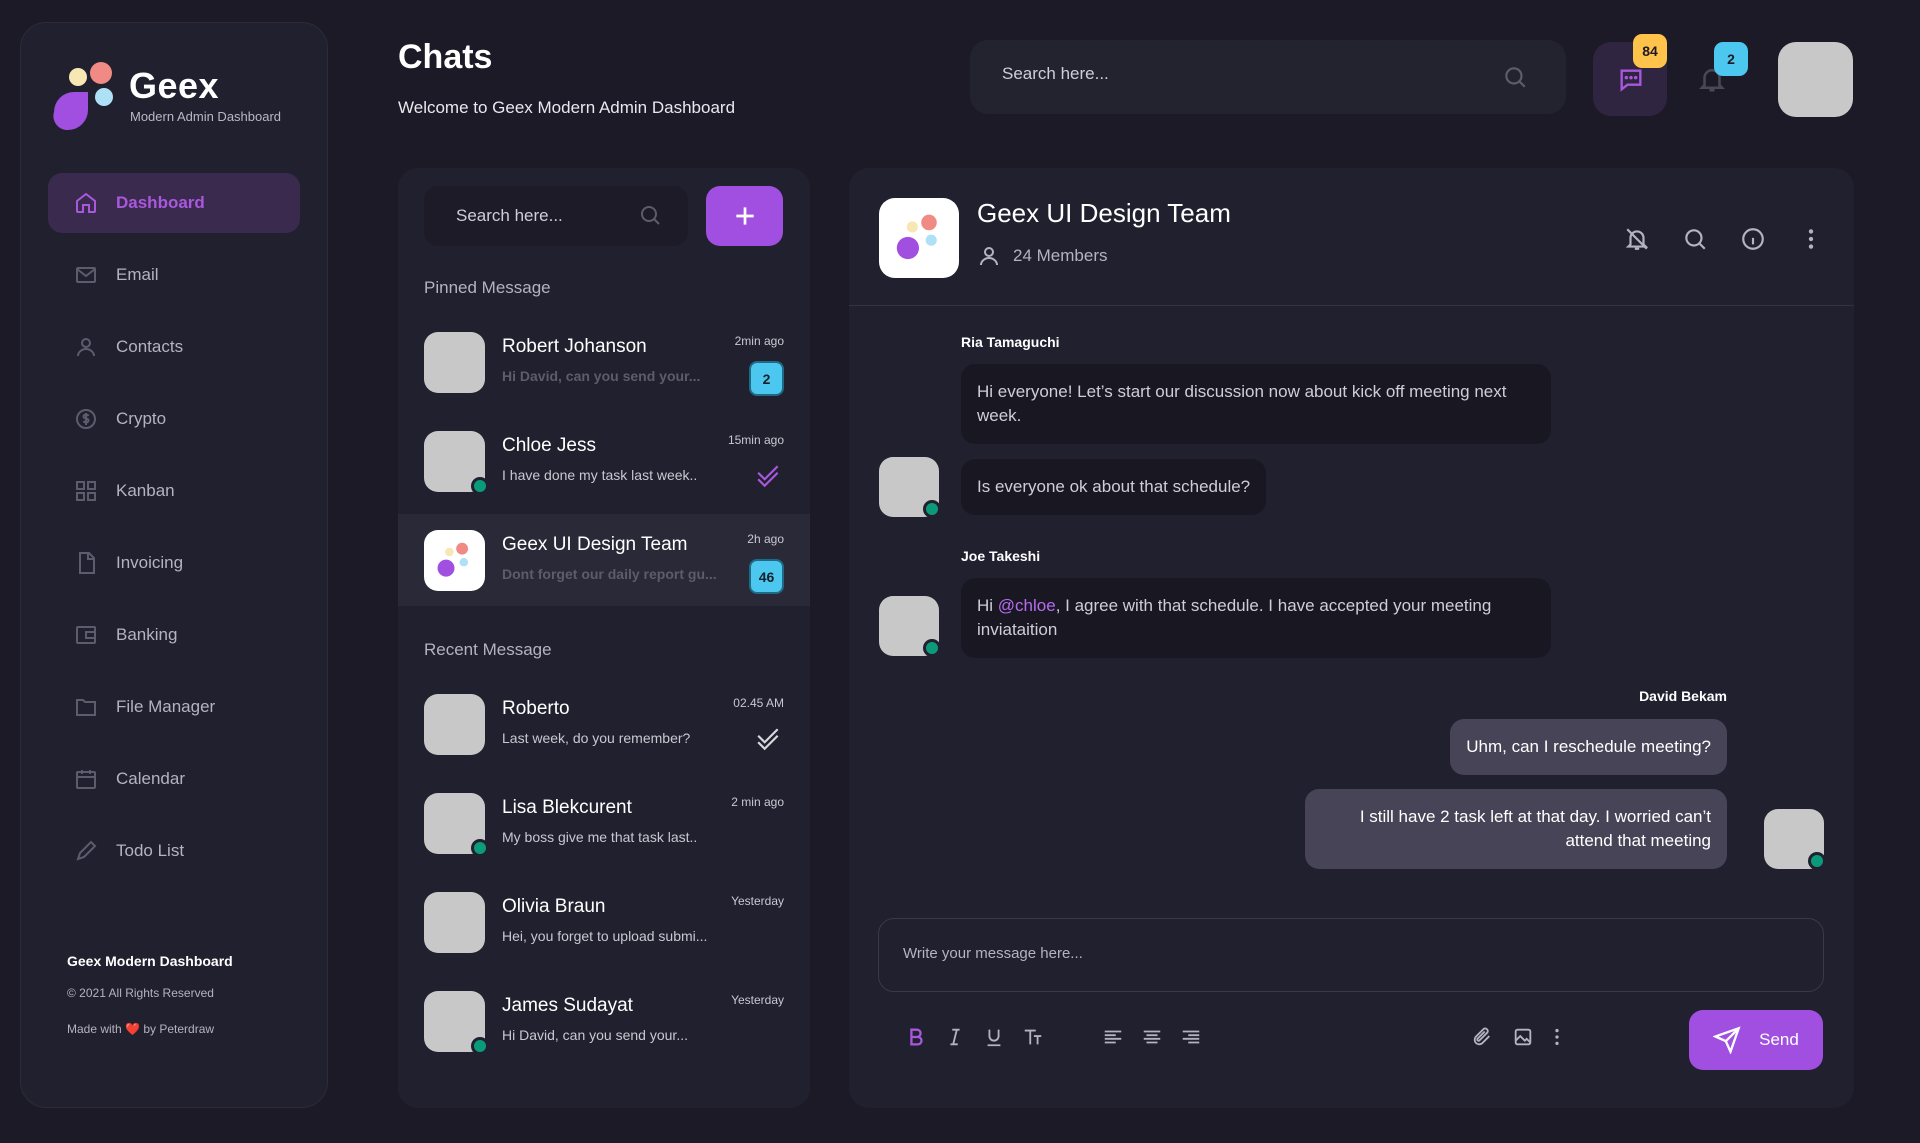 The width and height of the screenshot is (1920, 1143). Describe the element at coordinates (567, 807) in the screenshot. I see `chat-name: Lisa Blekcurent` at that location.